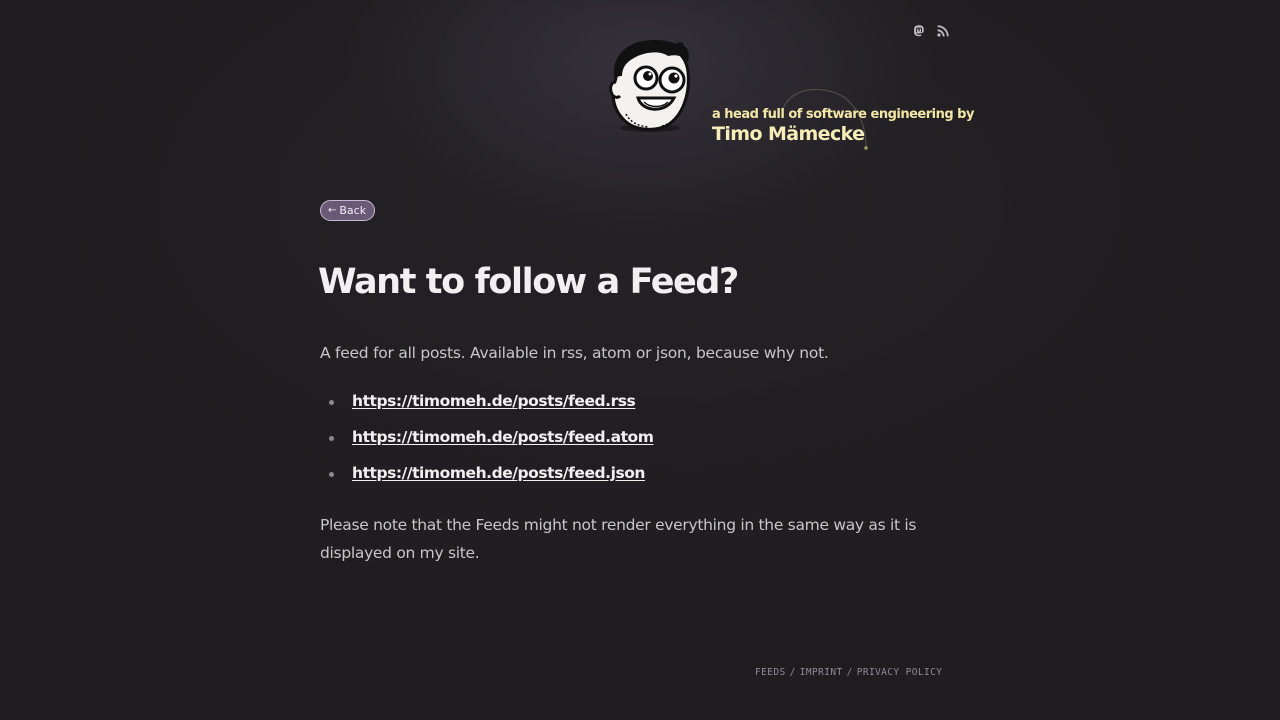  I want to click on footer-link-privacy-policy: PRIVACY POLICY, so click(900, 672).